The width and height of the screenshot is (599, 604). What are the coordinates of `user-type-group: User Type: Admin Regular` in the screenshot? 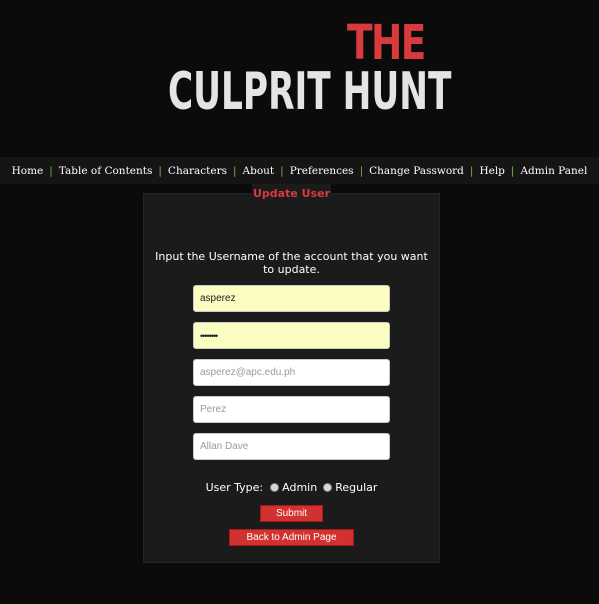 It's located at (291, 487).